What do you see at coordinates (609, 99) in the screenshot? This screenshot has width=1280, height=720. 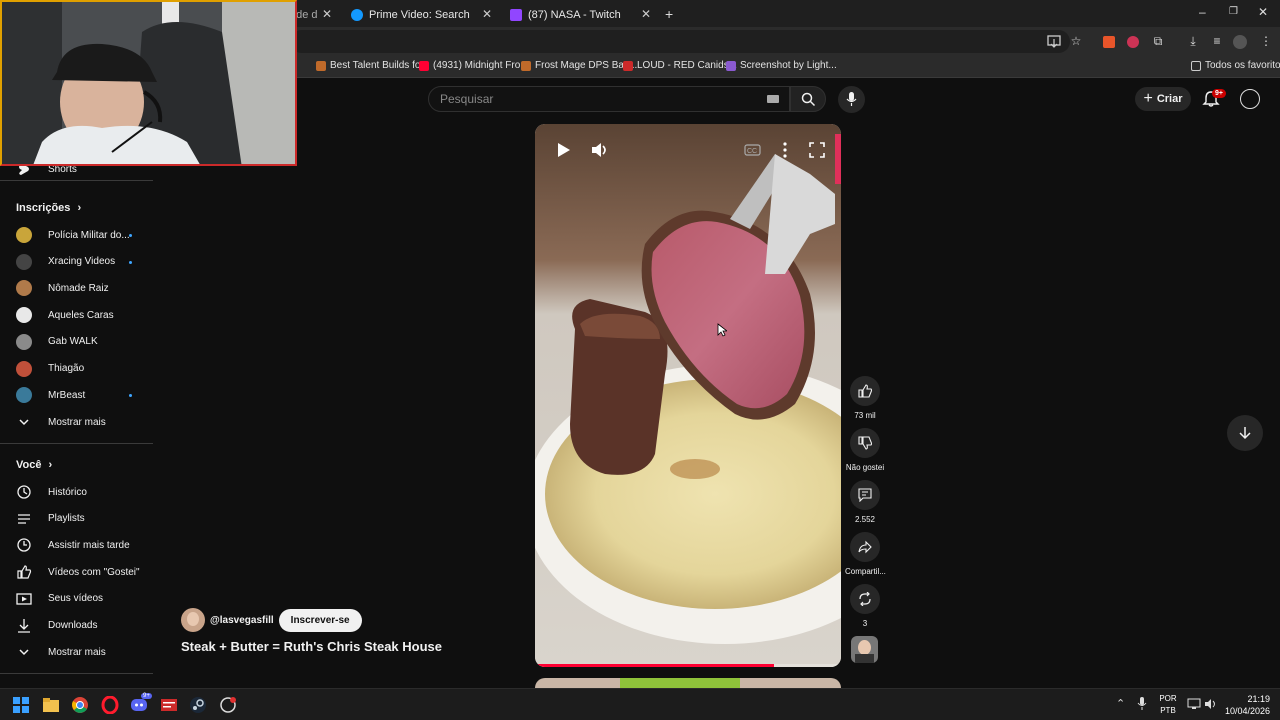 I see `search-box: Pesquisar` at bounding box center [609, 99].